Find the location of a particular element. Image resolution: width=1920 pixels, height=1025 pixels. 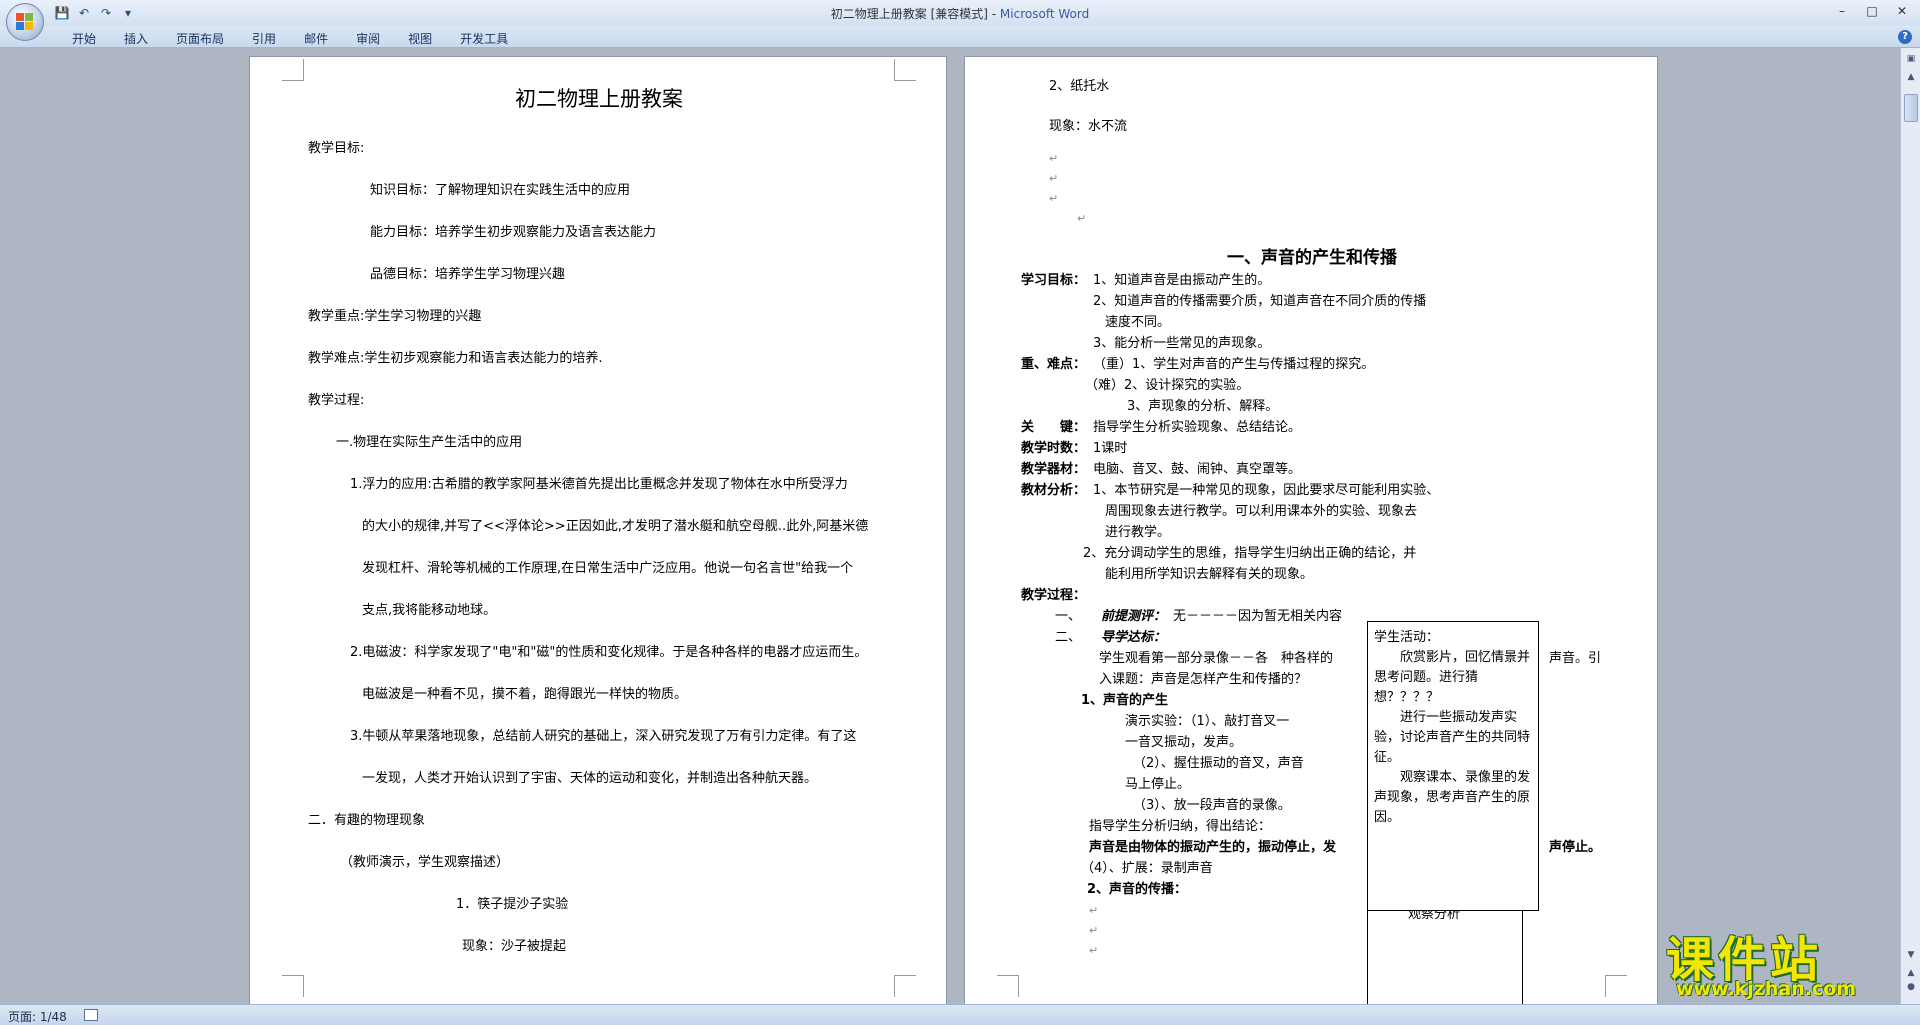

tab-insert: 插入 is located at coordinates (136, 38).